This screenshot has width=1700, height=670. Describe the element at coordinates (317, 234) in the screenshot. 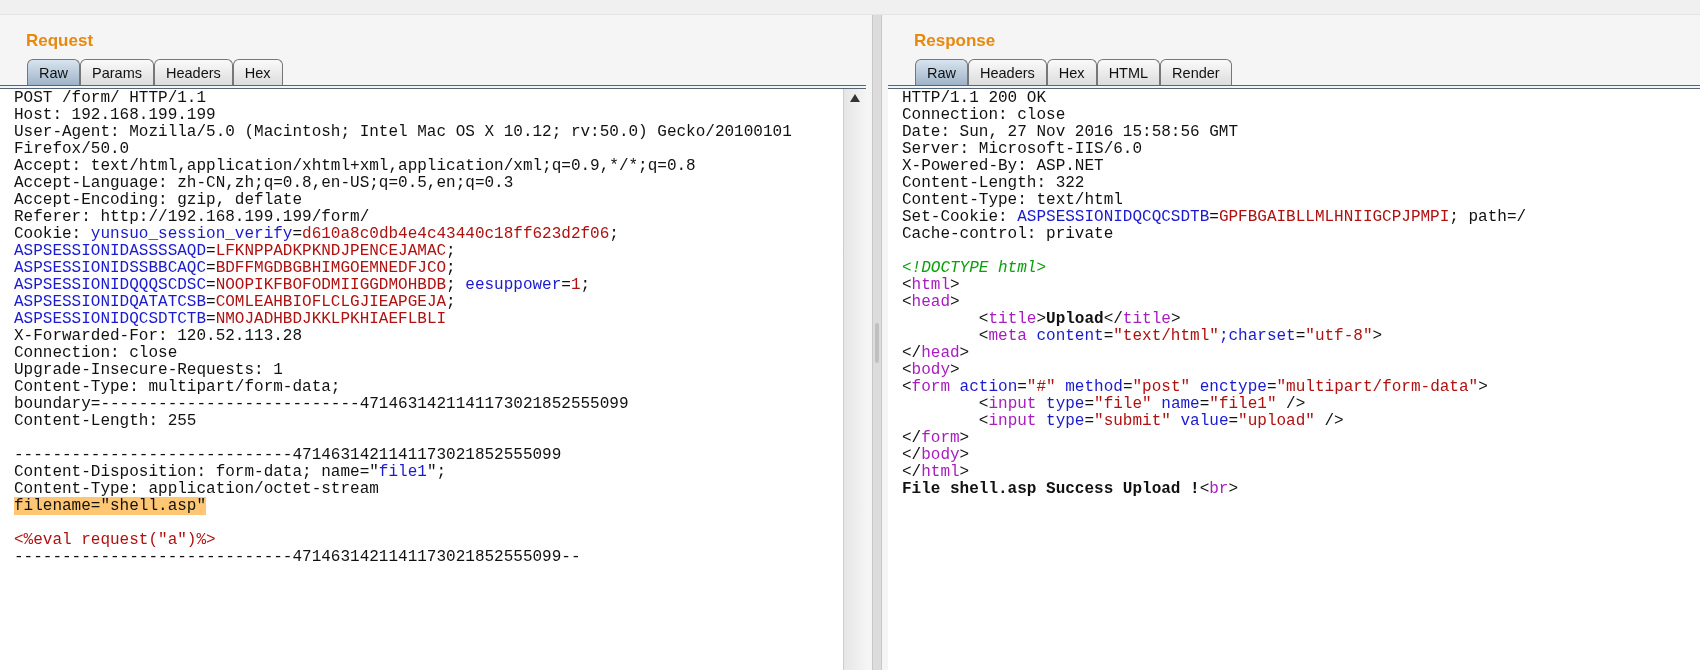

I see `code-line: Cookie: yunsuo_session_verify=d610a8c0db4e4c43440c18ff623d2f06;` at that location.